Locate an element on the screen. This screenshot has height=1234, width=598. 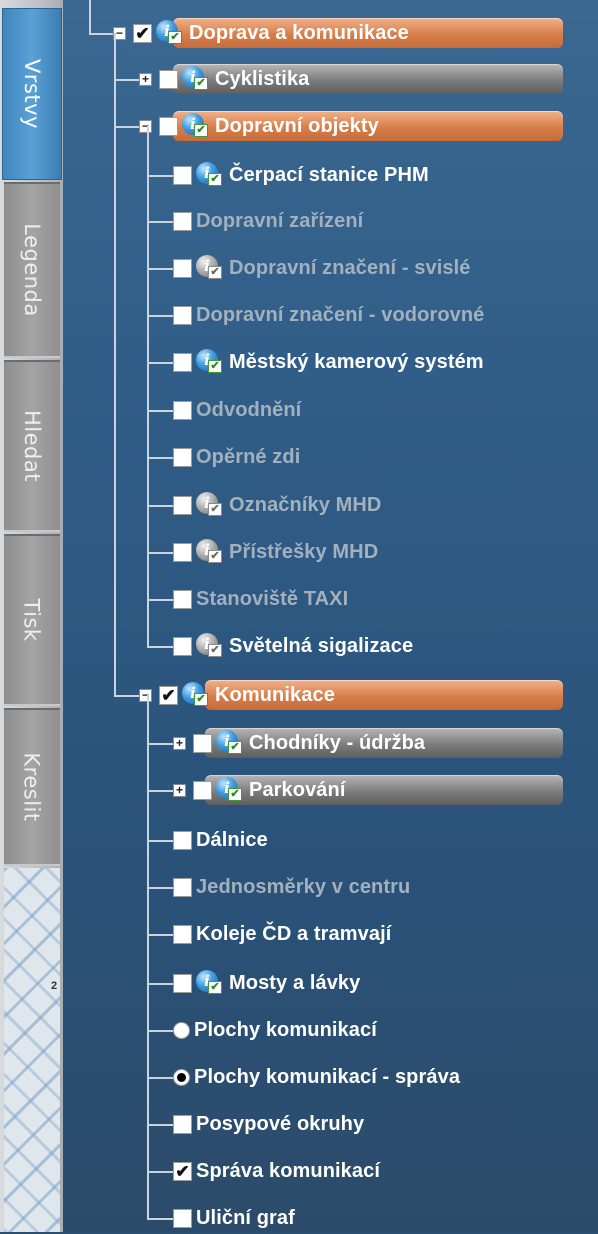
layer-label: Správa komunikací is located at coordinates (288, 1171).